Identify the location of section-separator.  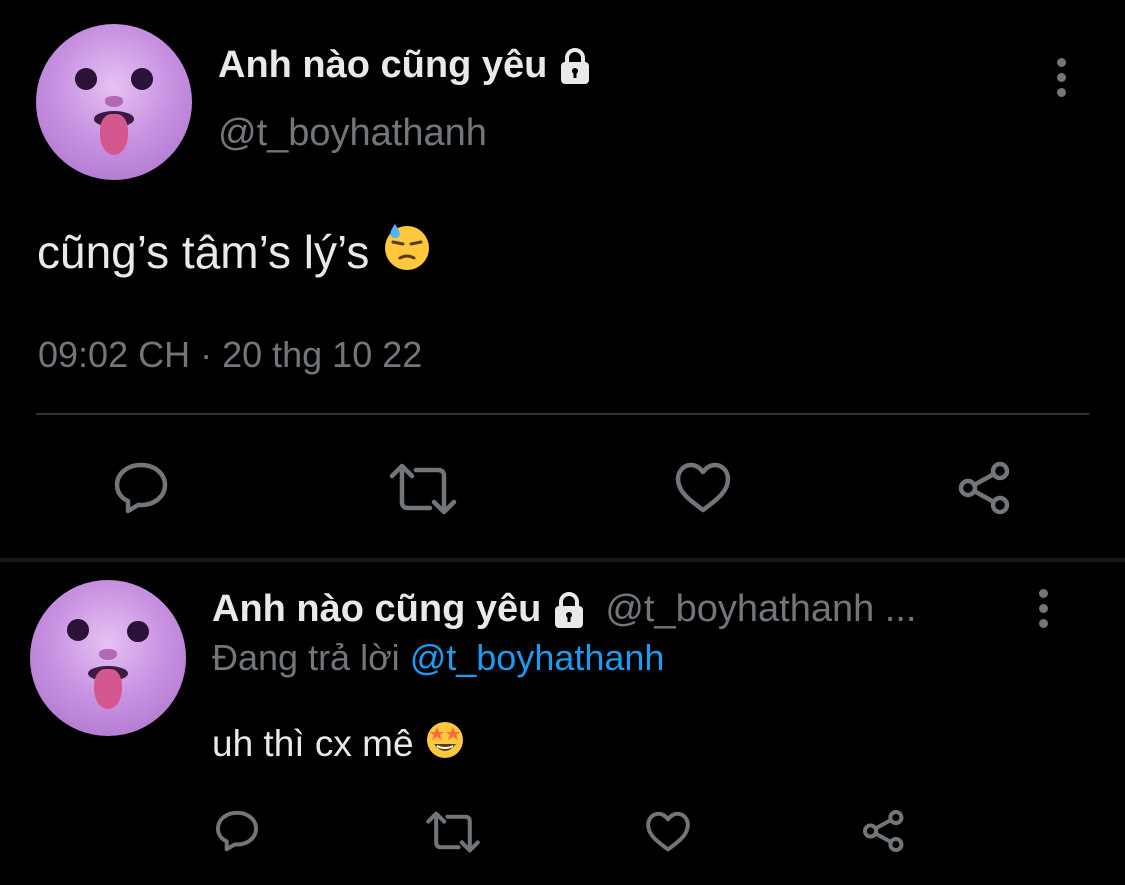
(562, 560).